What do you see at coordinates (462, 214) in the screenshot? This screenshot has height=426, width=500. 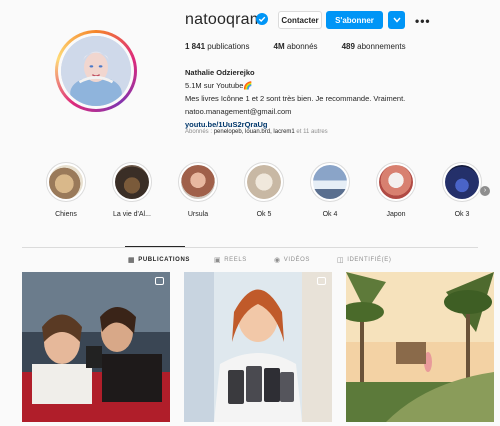 I see `highlight-label: Ok 3` at bounding box center [462, 214].